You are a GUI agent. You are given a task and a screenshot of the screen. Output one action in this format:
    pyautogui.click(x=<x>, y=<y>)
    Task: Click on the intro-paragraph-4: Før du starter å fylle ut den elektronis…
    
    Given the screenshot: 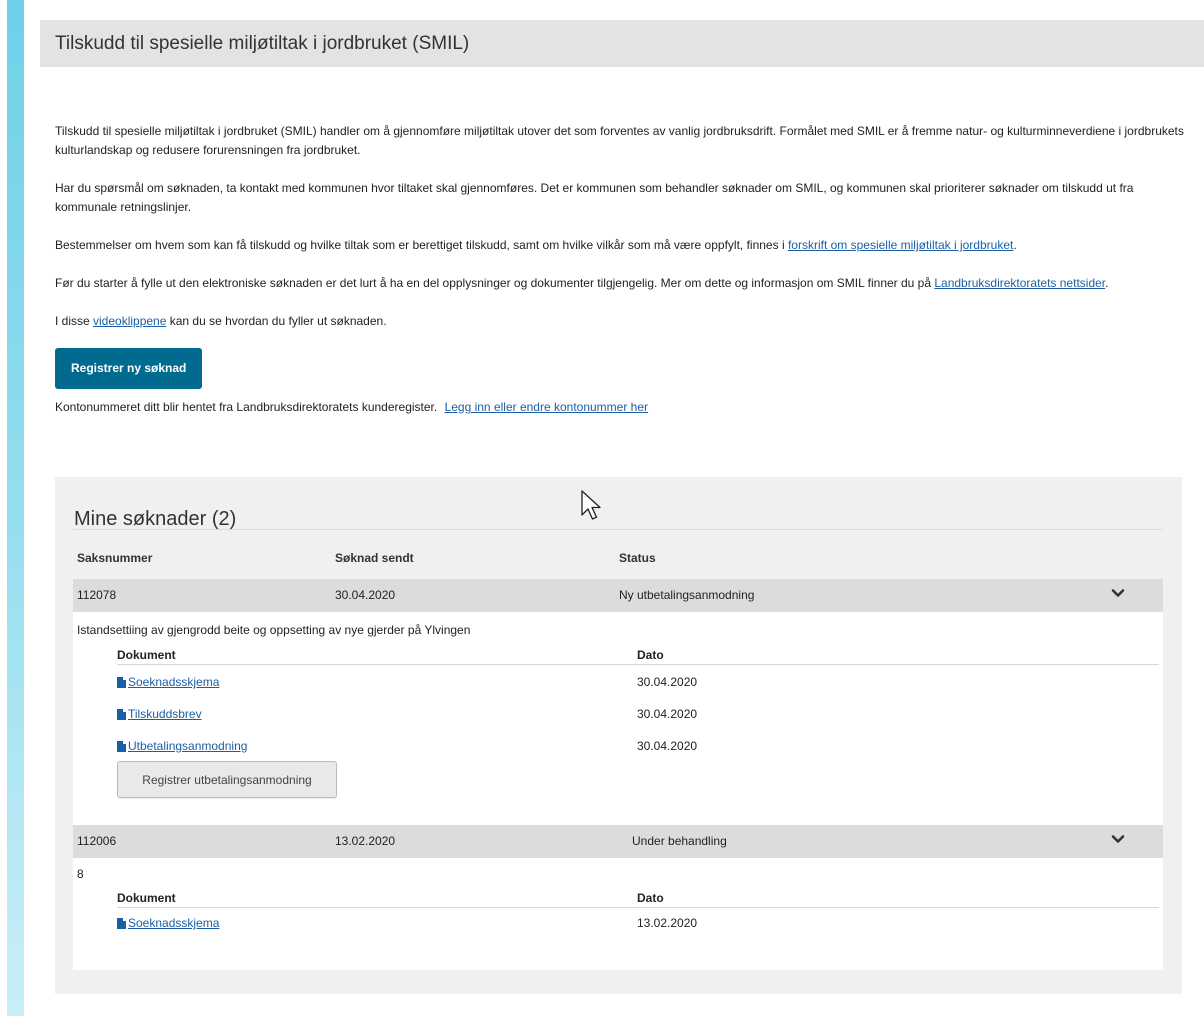 What is the action you would take?
    pyautogui.click(x=620, y=283)
    